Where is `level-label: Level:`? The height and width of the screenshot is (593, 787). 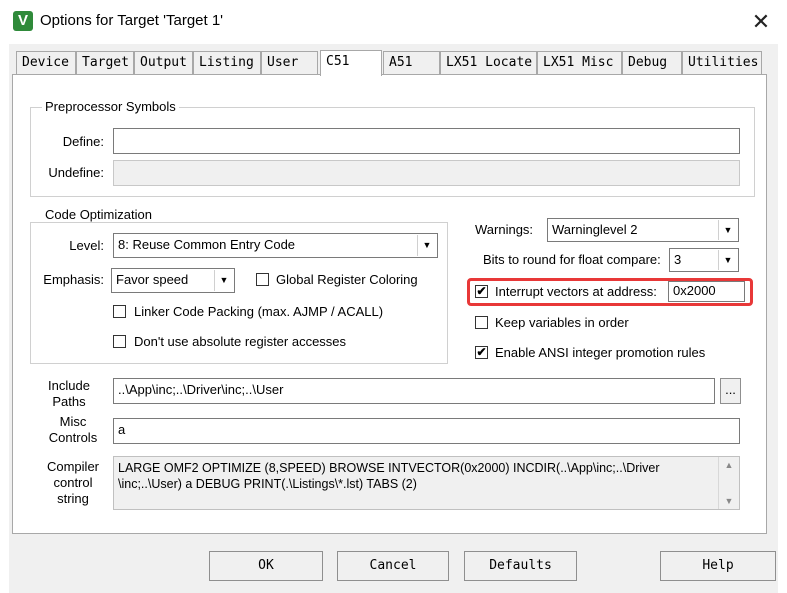 level-label: Level: is located at coordinates (86, 245).